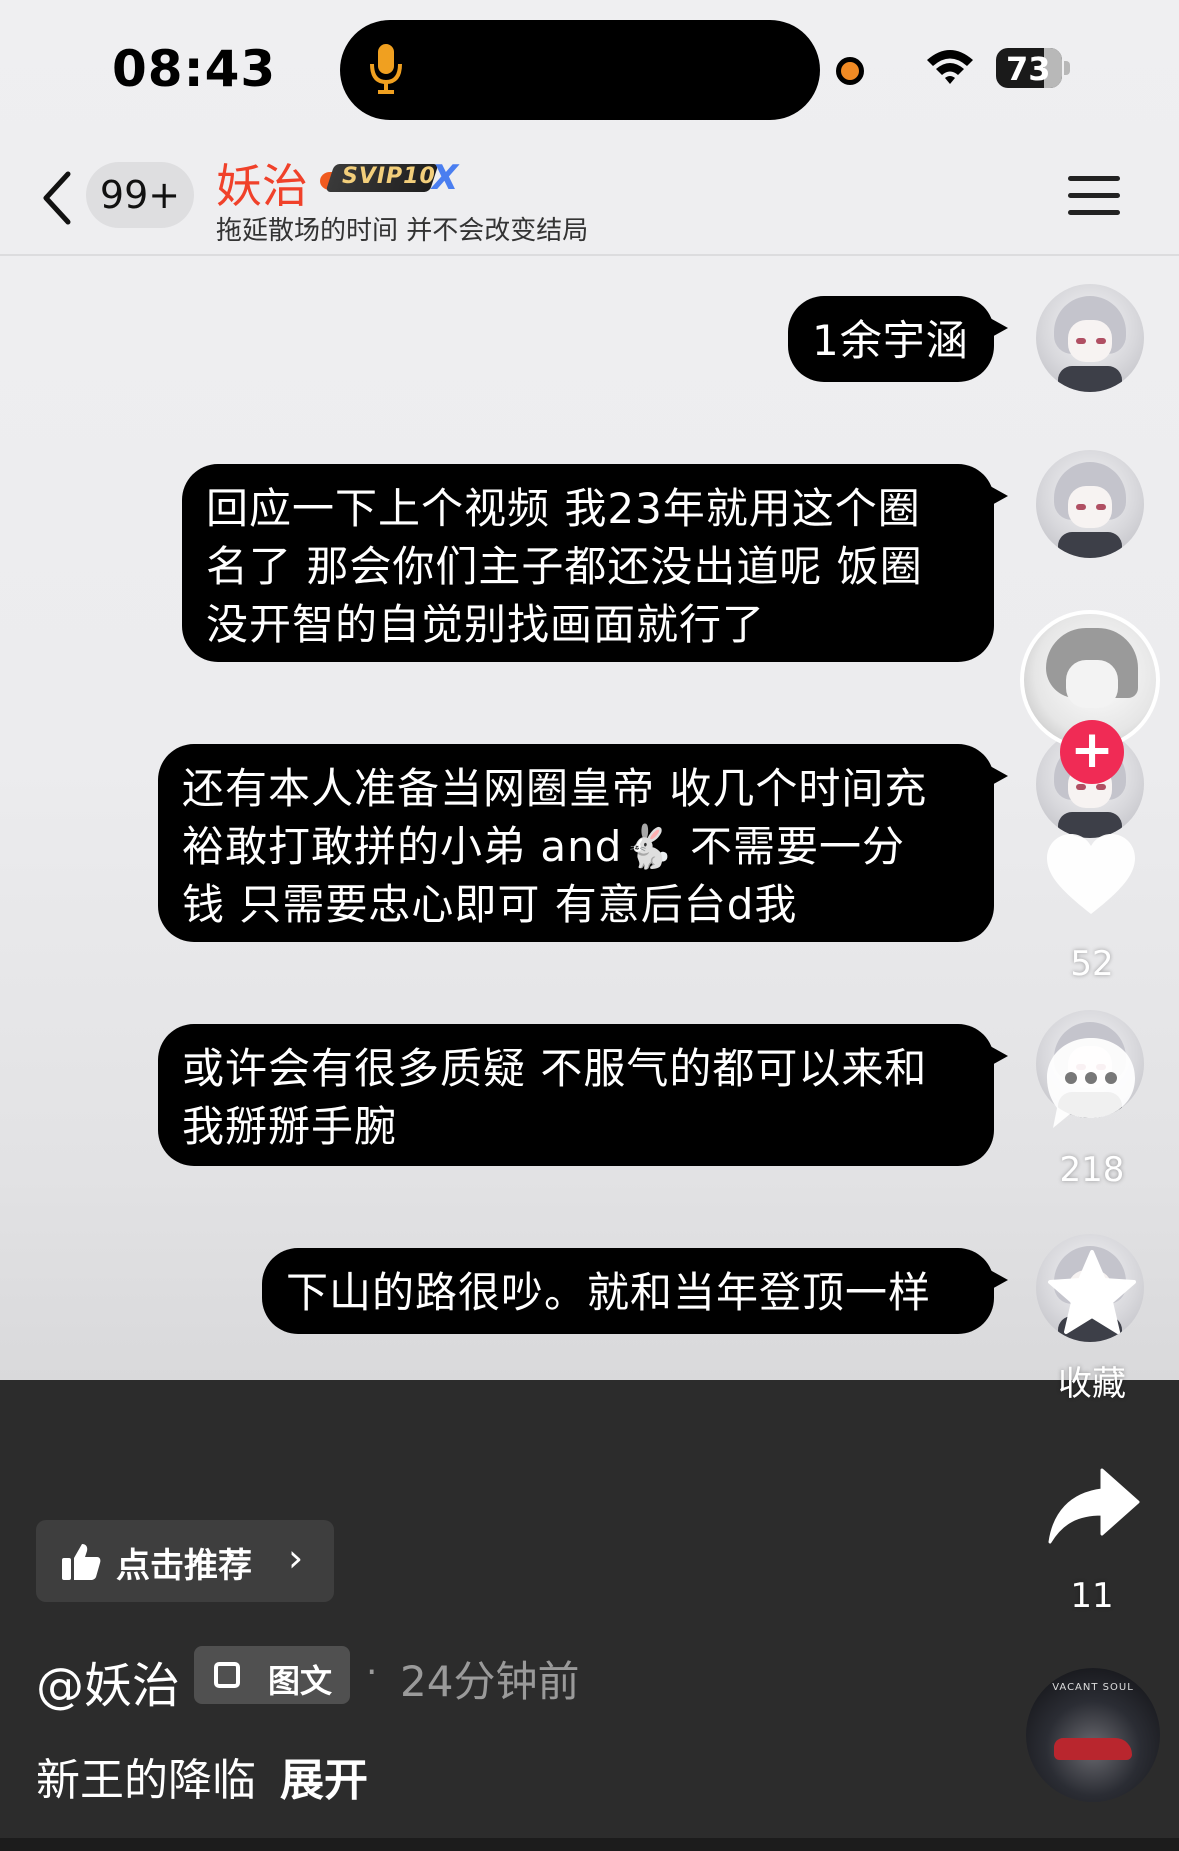 This screenshot has height=1851, width=1179. What do you see at coordinates (1093, 1687) in the screenshot?
I see `music-band-label: VACANT SOUL` at bounding box center [1093, 1687].